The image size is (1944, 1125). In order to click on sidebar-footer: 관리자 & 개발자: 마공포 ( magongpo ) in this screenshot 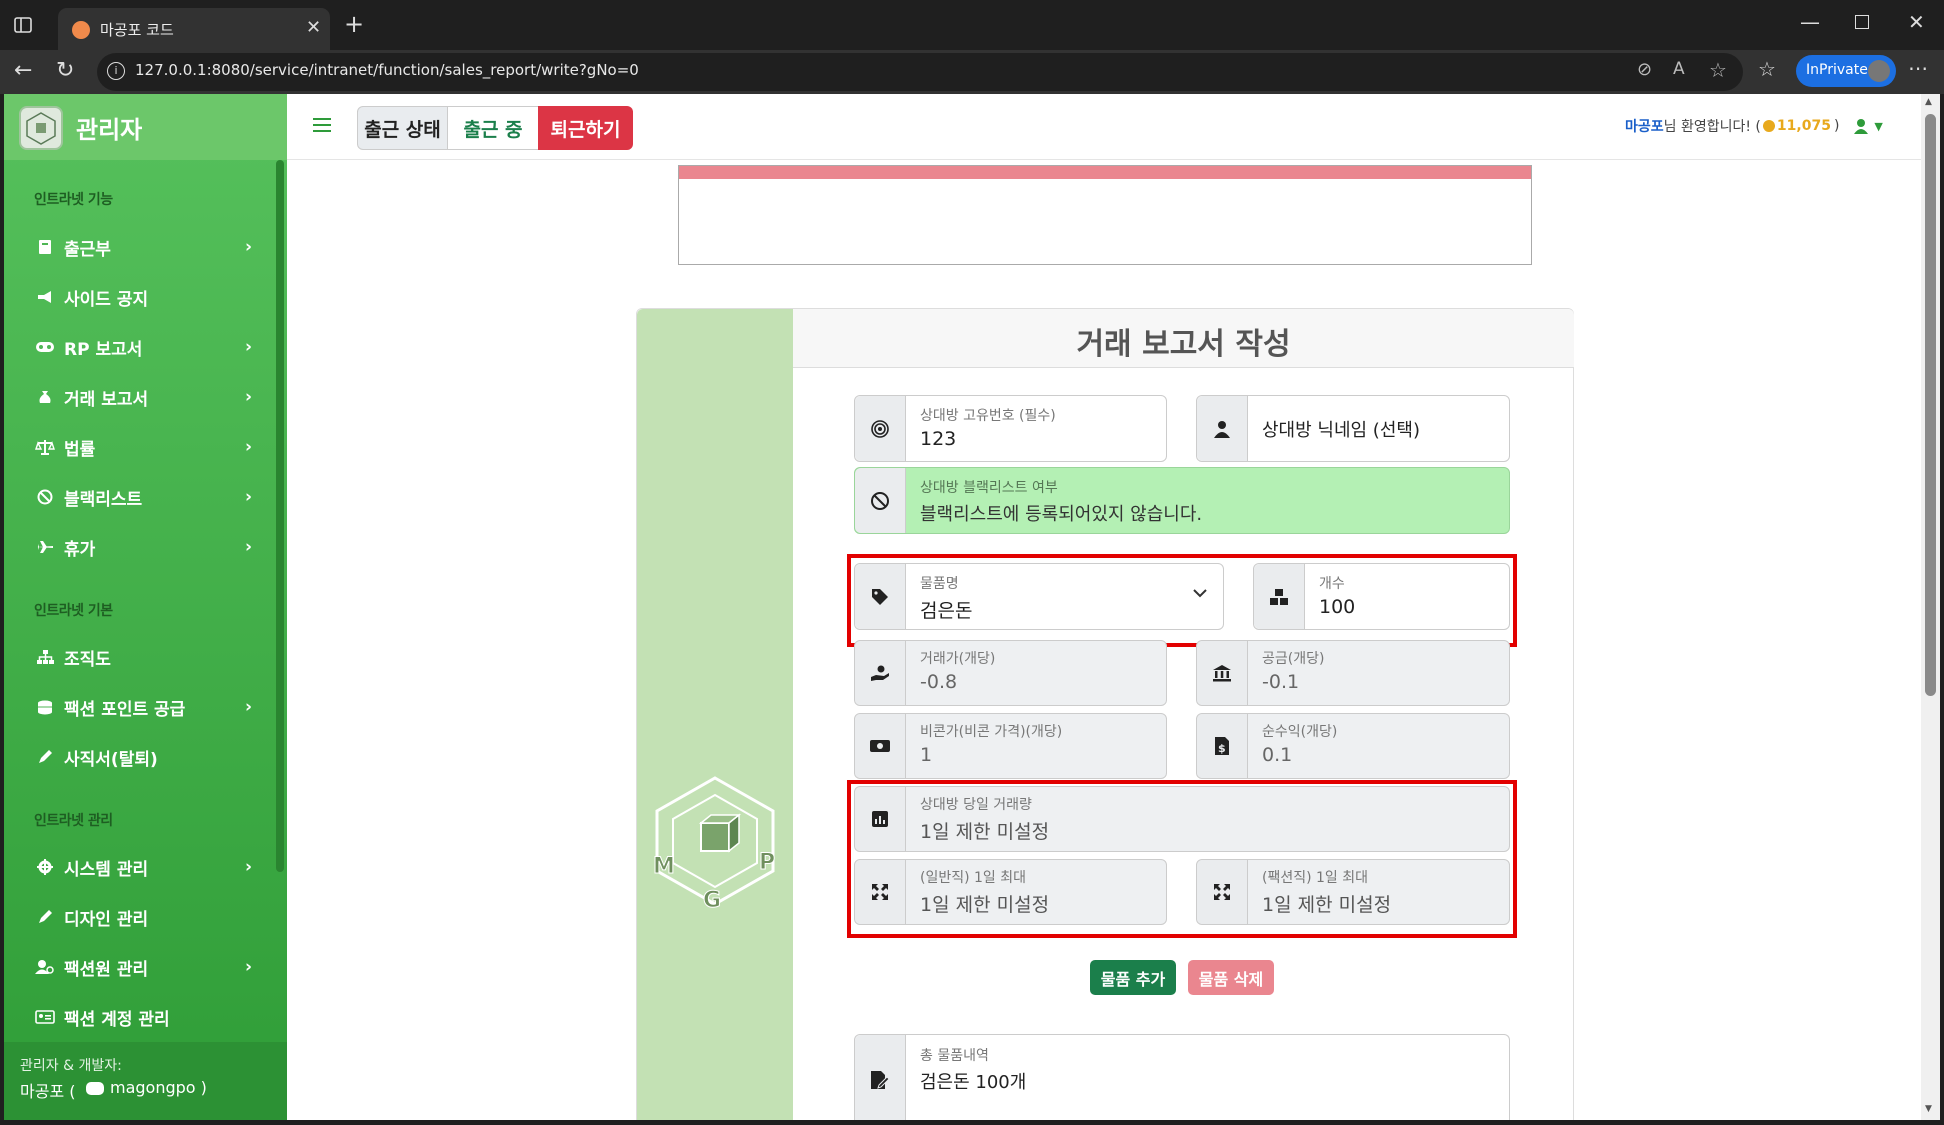, I will do `click(145, 1081)`.